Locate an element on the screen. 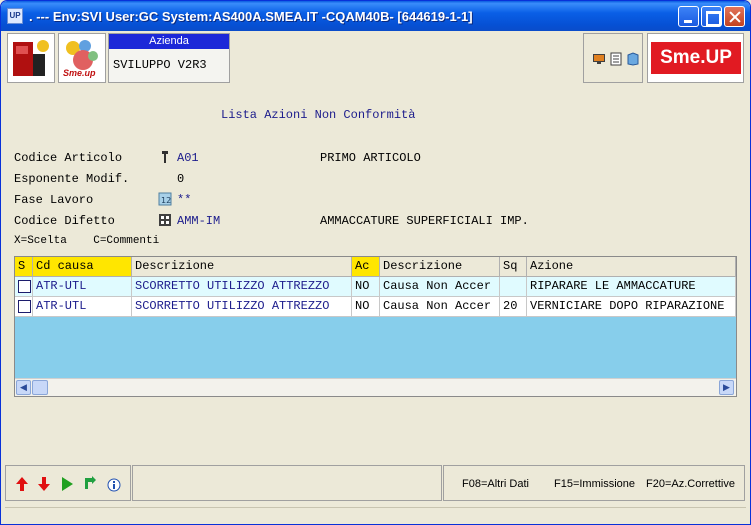 The width and height of the screenshot is (751, 525). field-desc-articolo: PRIMO ARTICOLO is located at coordinates (370, 158).